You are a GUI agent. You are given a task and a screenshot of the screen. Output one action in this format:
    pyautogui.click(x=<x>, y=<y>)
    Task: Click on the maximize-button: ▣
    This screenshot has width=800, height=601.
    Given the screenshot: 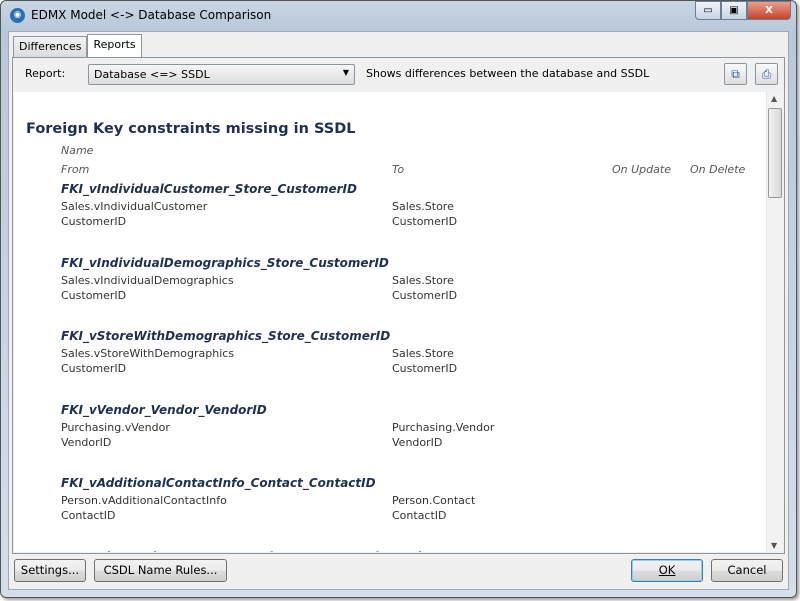 What is the action you would take?
    pyautogui.click(x=734, y=10)
    